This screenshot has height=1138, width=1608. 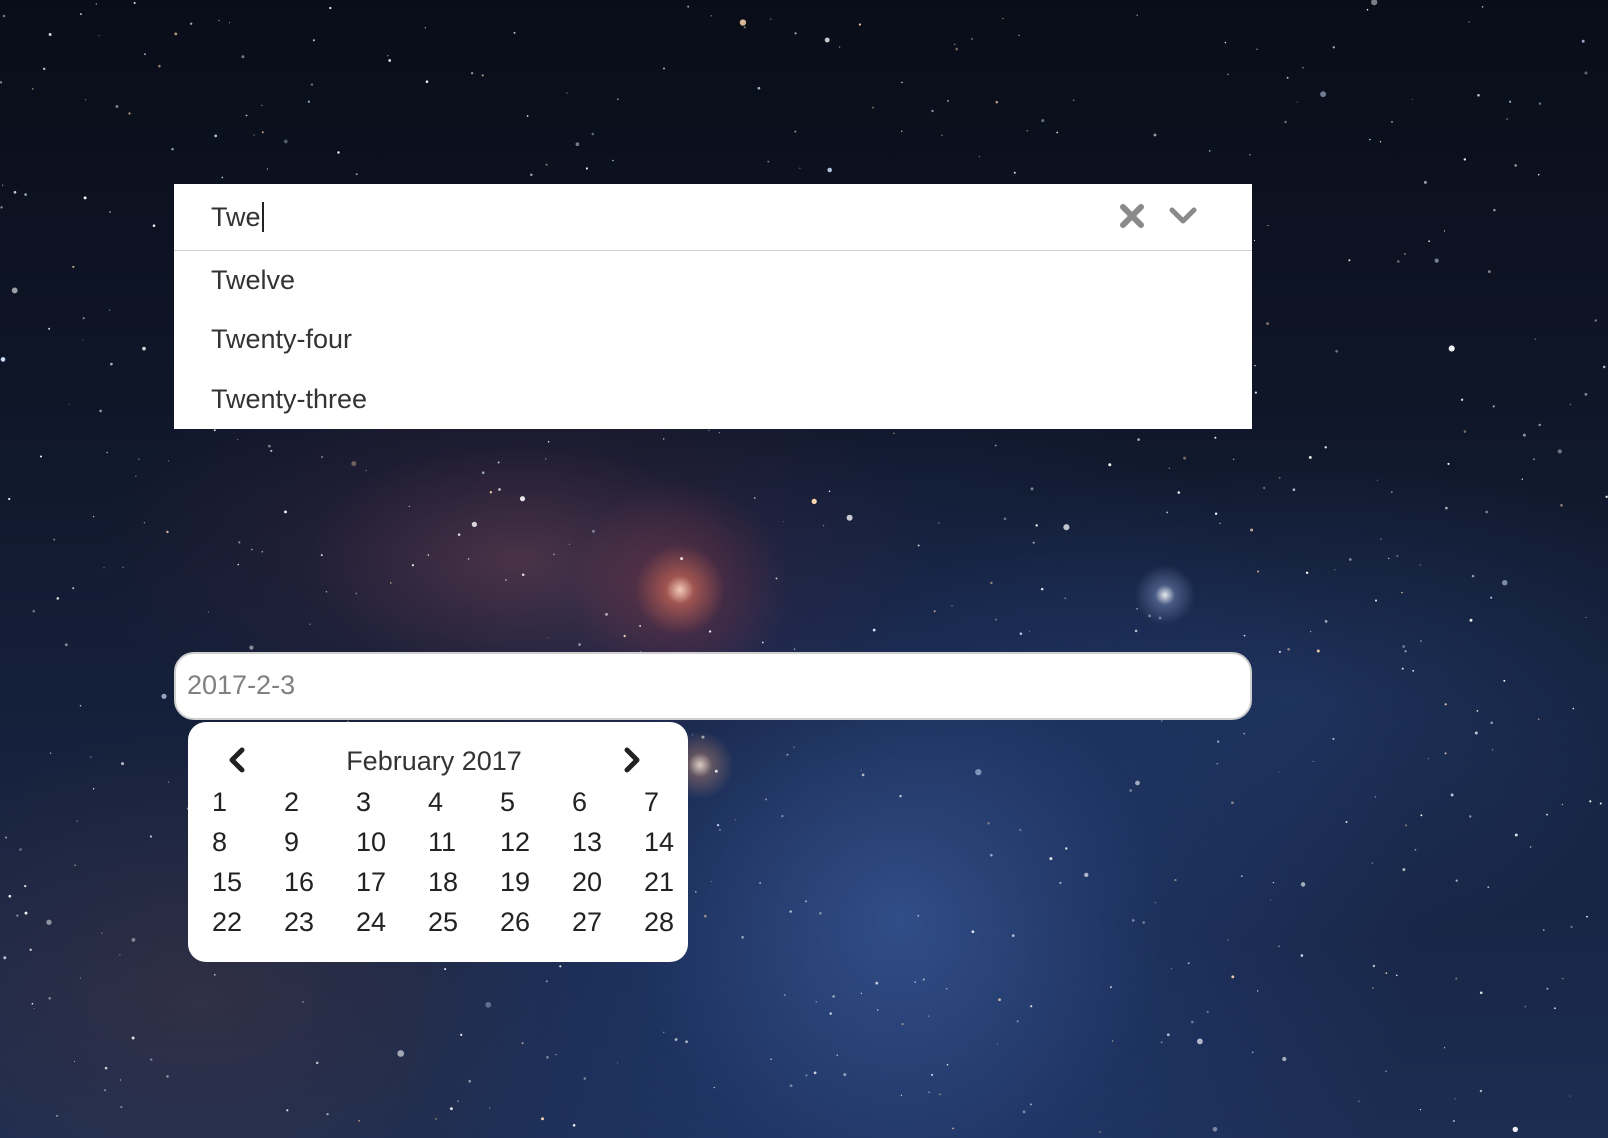 What do you see at coordinates (320, 882) in the screenshot?
I see `calendar-day: 16` at bounding box center [320, 882].